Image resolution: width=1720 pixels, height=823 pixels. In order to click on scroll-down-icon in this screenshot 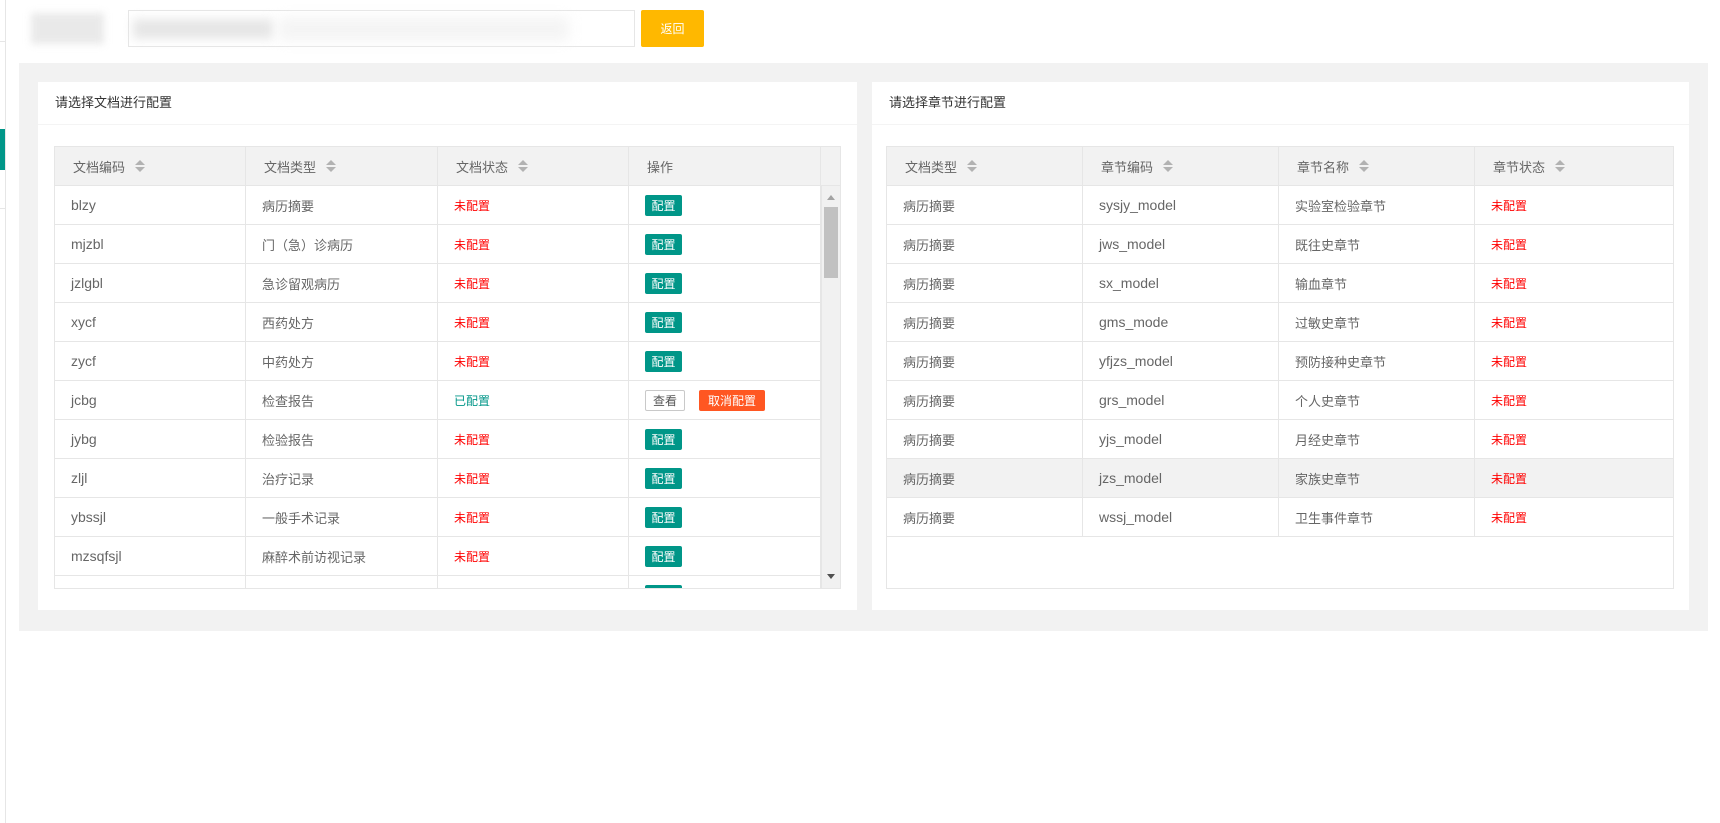, I will do `click(831, 576)`.